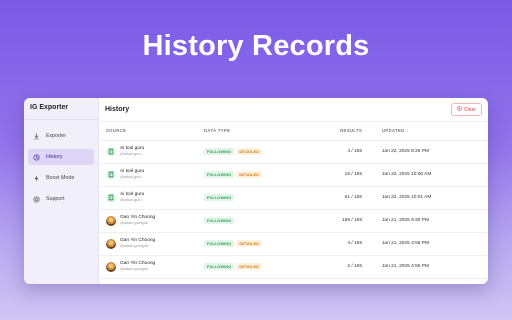 The image size is (512, 320). What do you see at coordinates (36, 199) in the screenshot?
I see `help-icon` at bounding box center [36, 199].